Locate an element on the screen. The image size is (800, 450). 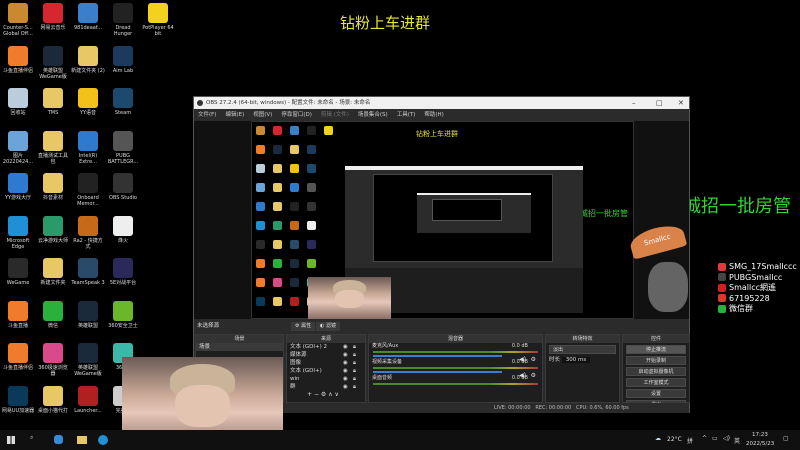
add-icon: + is located at coordinates (309, 394).